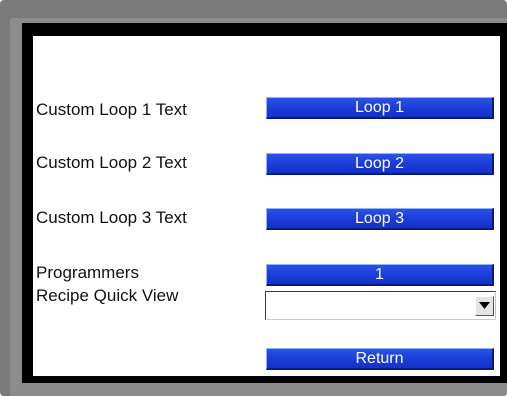 The image size is (507, 396). What do you see at coordinates (380, 359) in the screenshot?
I see `return-button: Return` at bounding box center [380, 359].